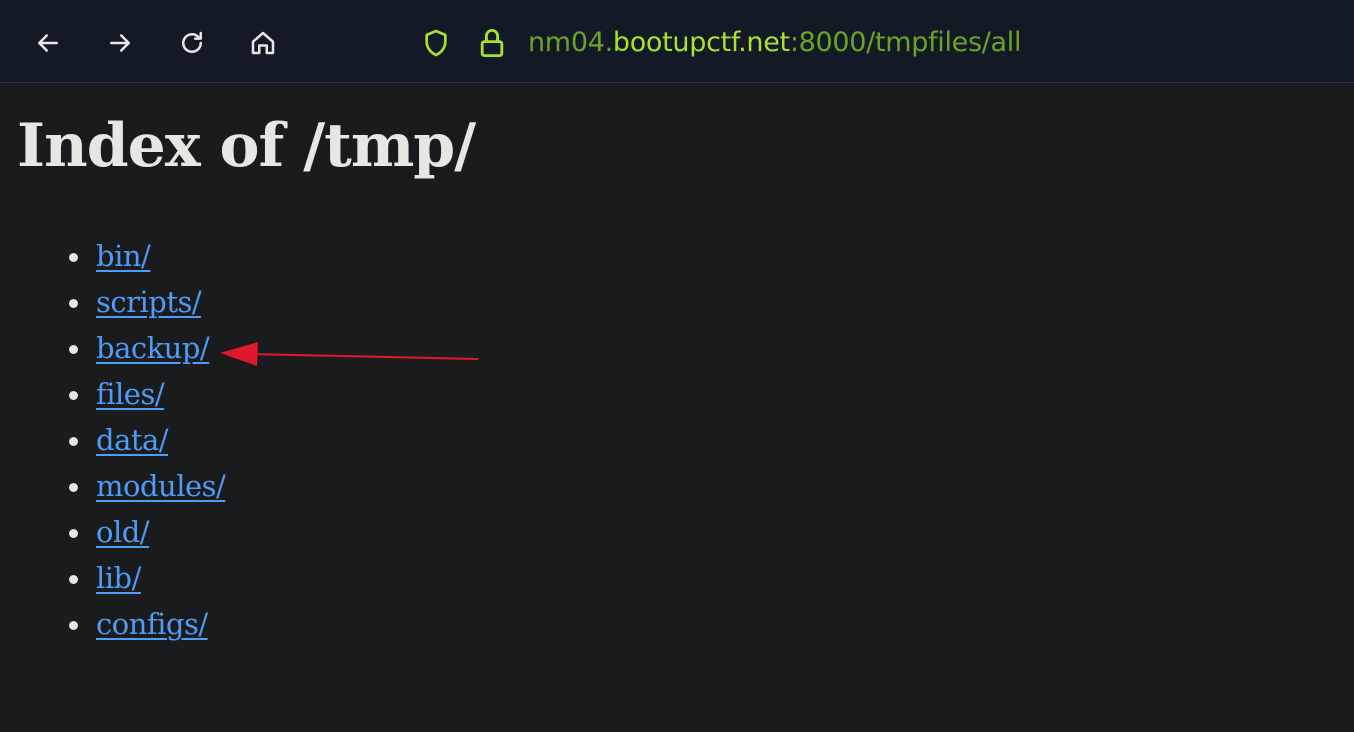 The height and width of the screenshot is (732, 1354). Describe the element at coordinates (123, 256) in the screenshot. I see `dir-link-bin: bin/` at that location.